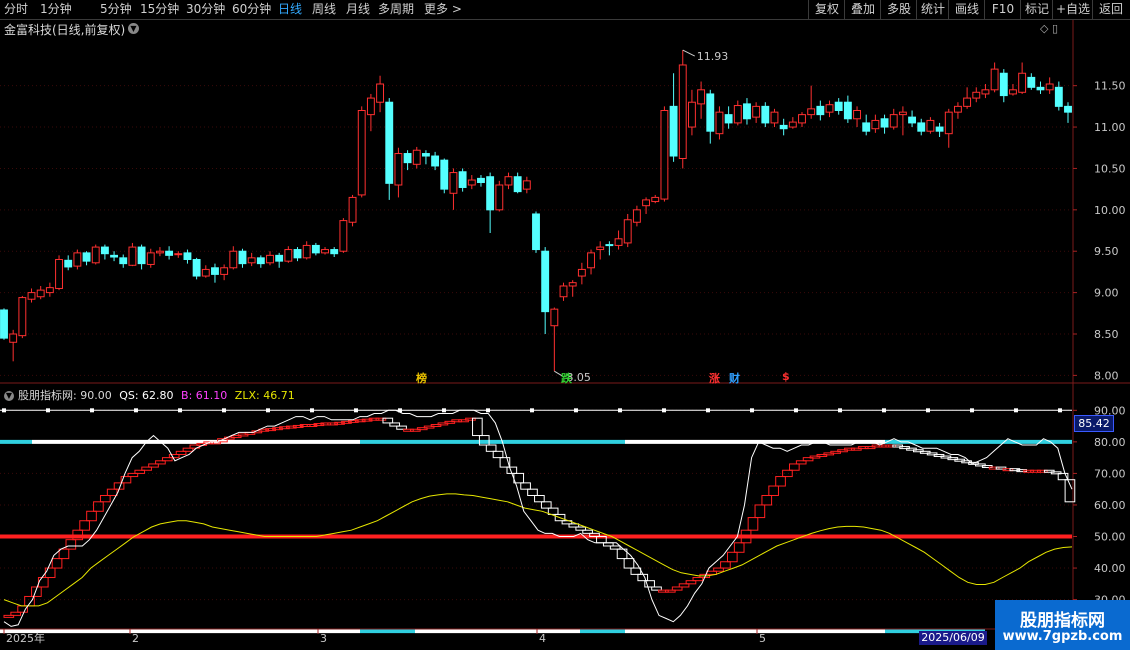 The width and height of the screenshot is (1130, 650). Describe the element at coordinates (1062, 621) in the screenshot. I see `watermark-title: 股朋指标网` at that location.